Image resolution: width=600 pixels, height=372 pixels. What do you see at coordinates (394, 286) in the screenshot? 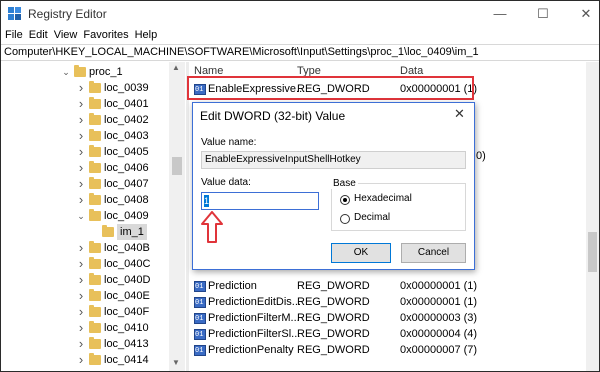
I see `value-row: Prediction REG_DWORD 0x00000001 (1)` at bounding box center [394, 286].